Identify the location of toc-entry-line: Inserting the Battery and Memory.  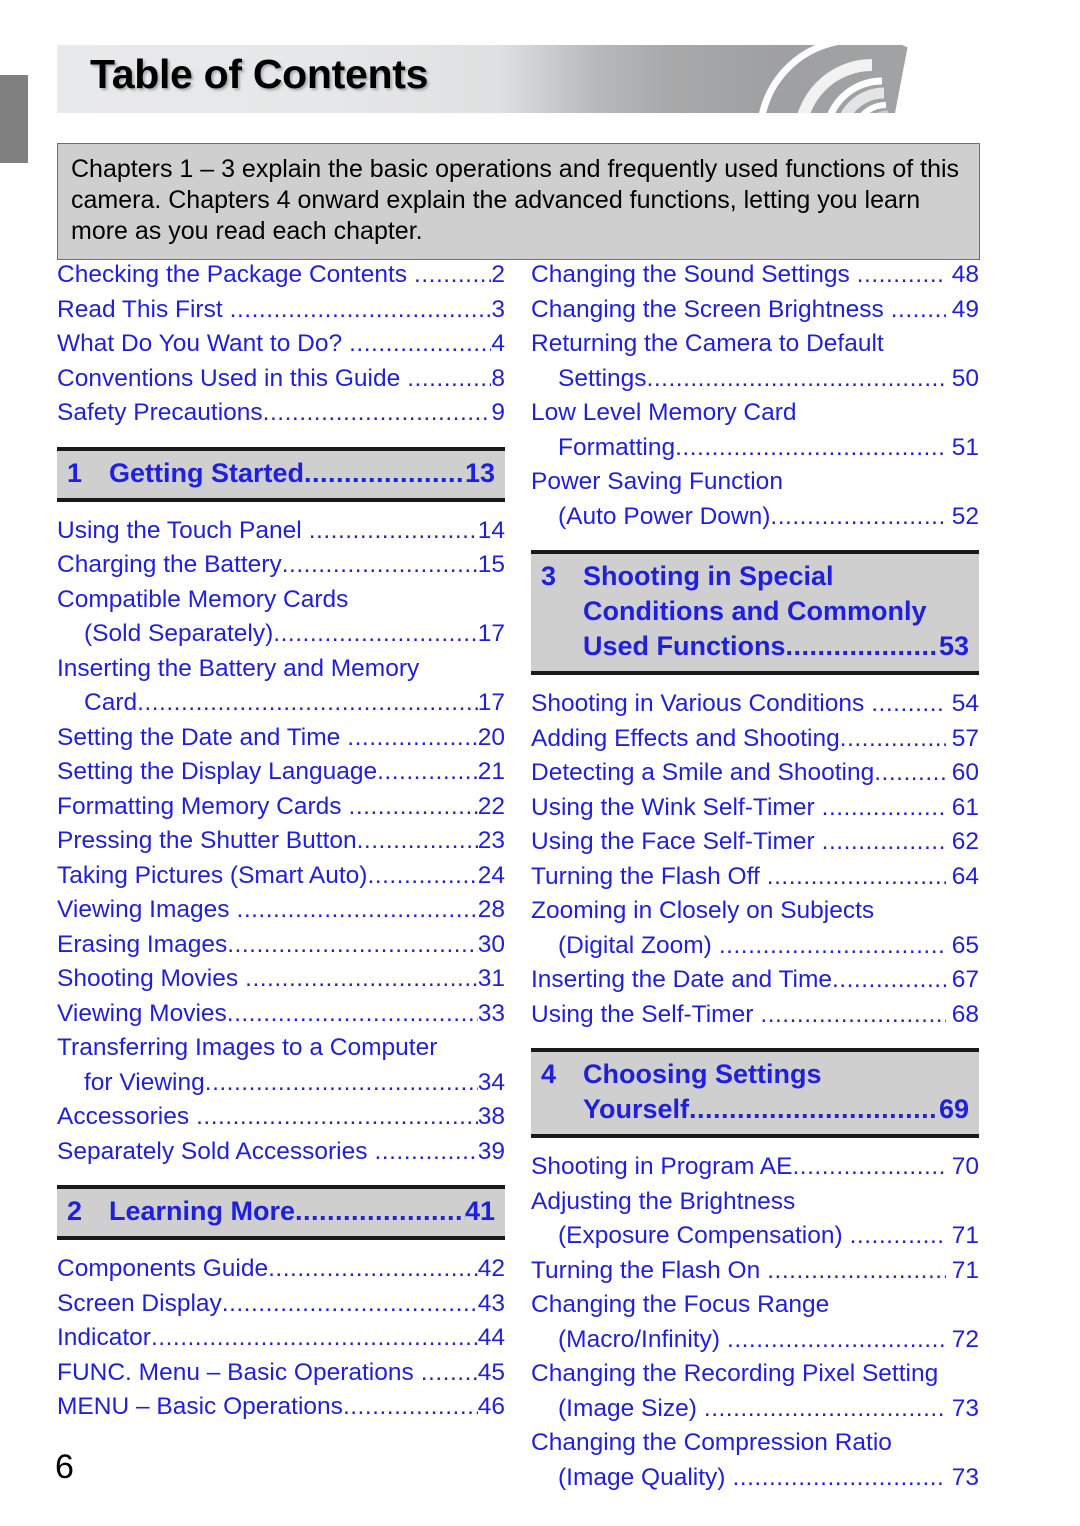
(281, 669).